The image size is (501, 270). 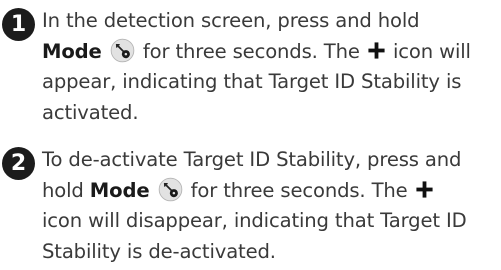 I want to click on step-text-part-a: In the detection screen, press and hold, so click(x=231, y=20).